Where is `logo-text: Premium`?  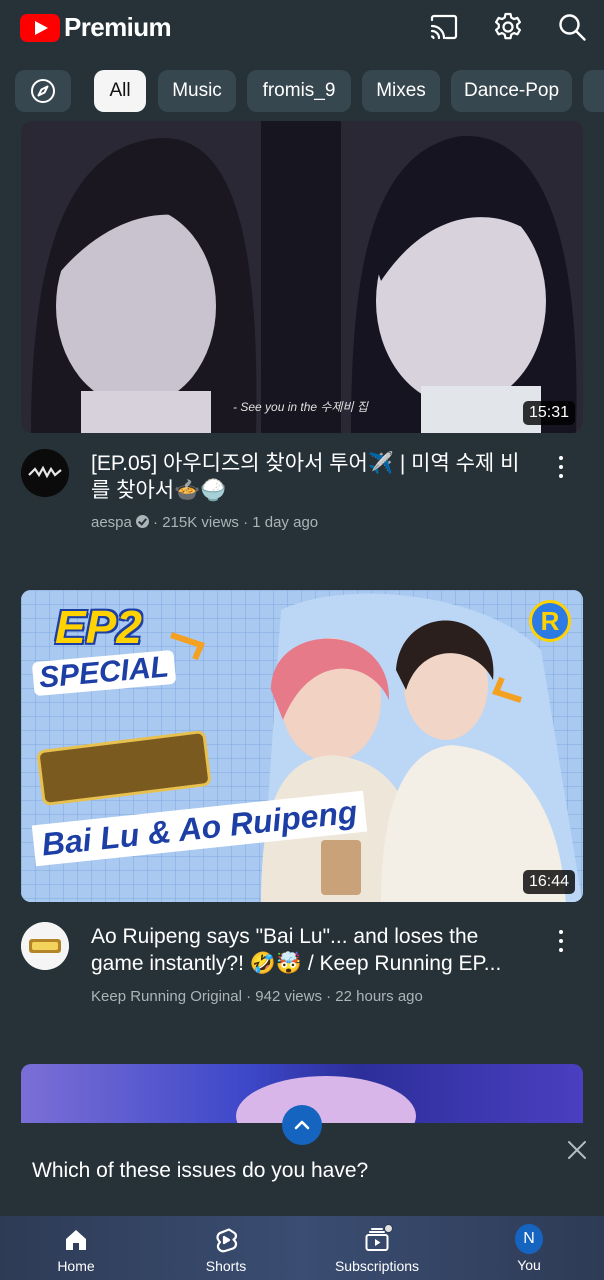
logo-text: Premium is located at coordinates (118, 27).